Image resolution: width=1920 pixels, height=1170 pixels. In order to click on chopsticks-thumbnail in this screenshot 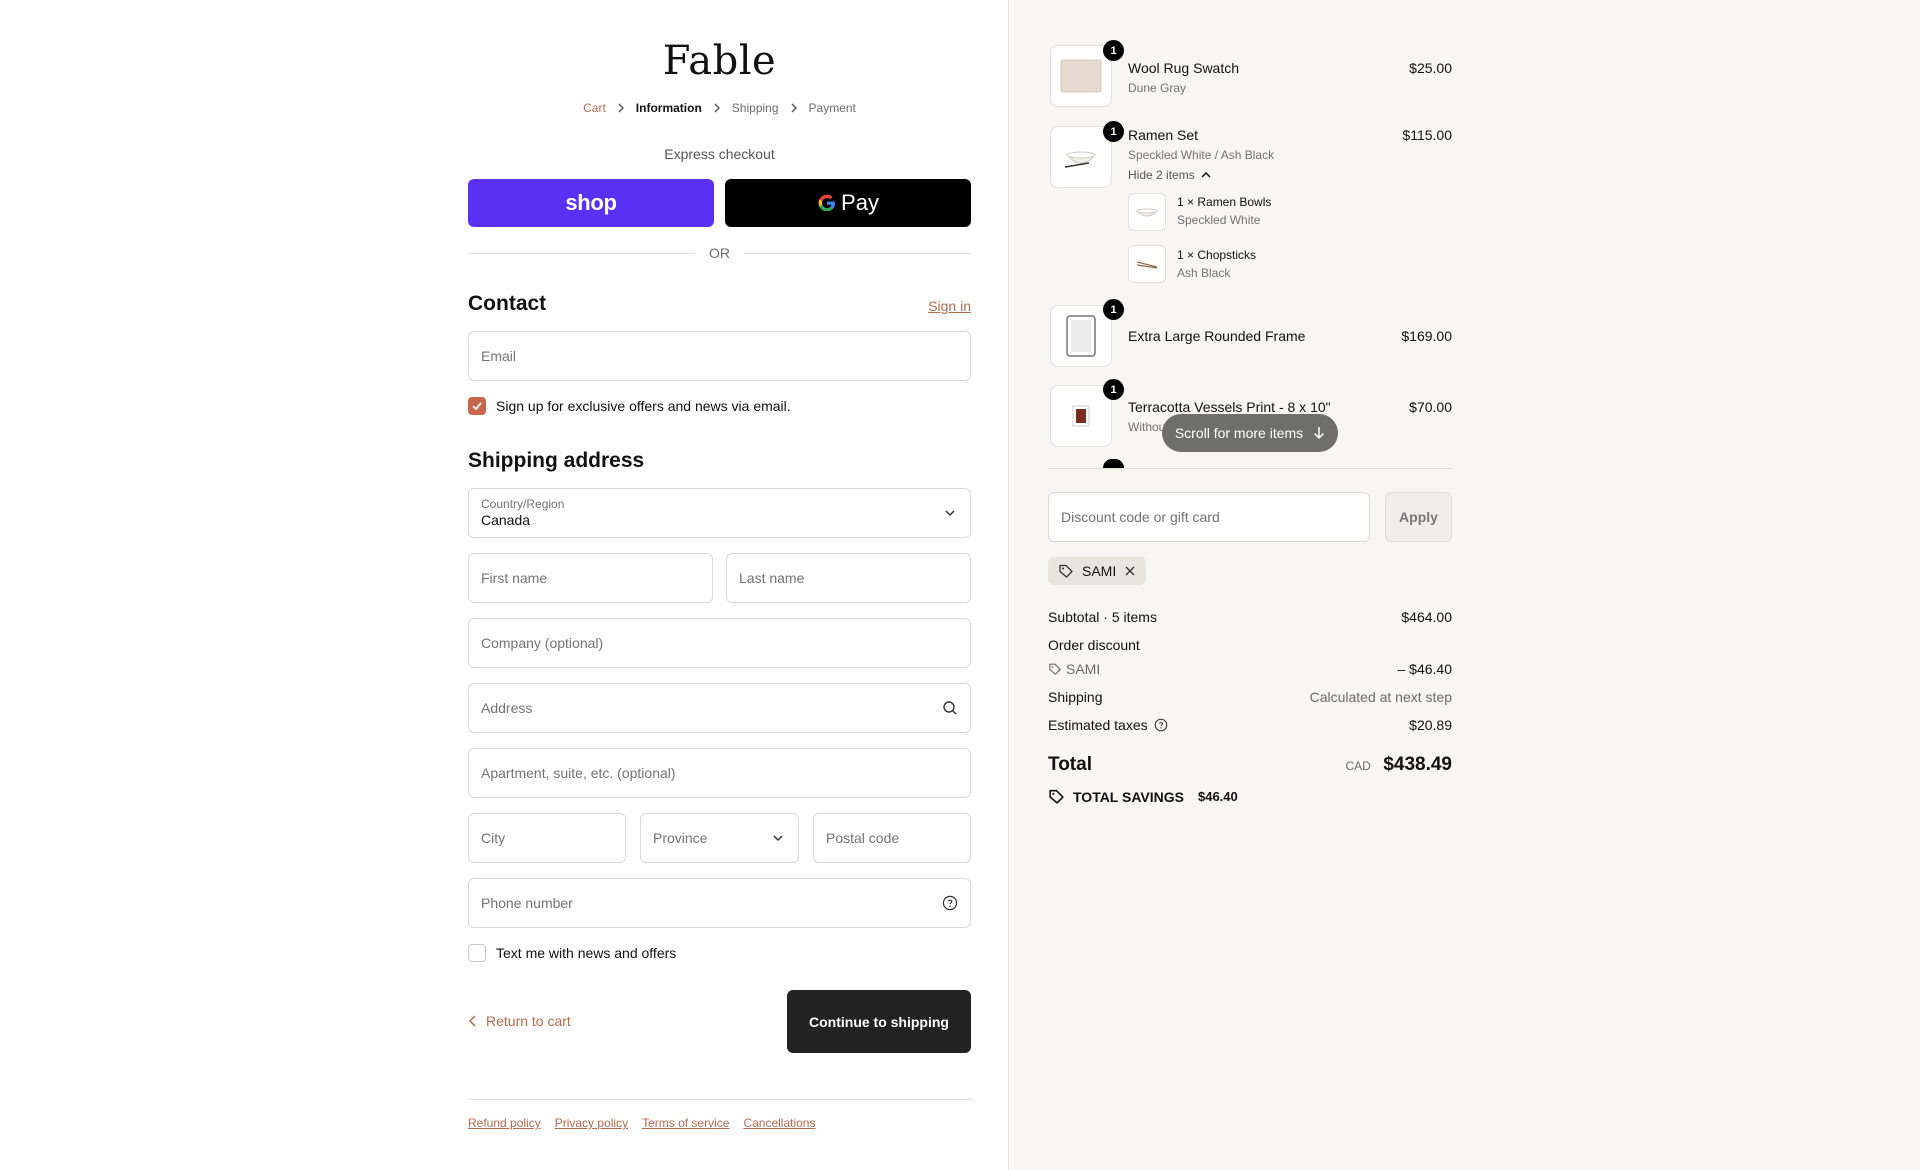, I will do `click(1147, 264)`.